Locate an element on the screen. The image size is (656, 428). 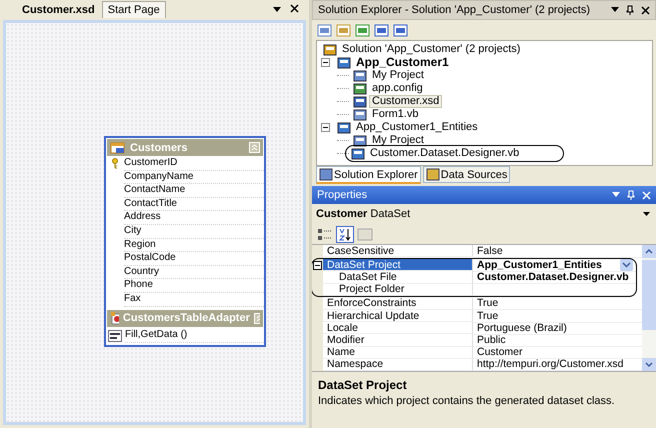
column-name: ContactName is located at coordinates (194, 191).